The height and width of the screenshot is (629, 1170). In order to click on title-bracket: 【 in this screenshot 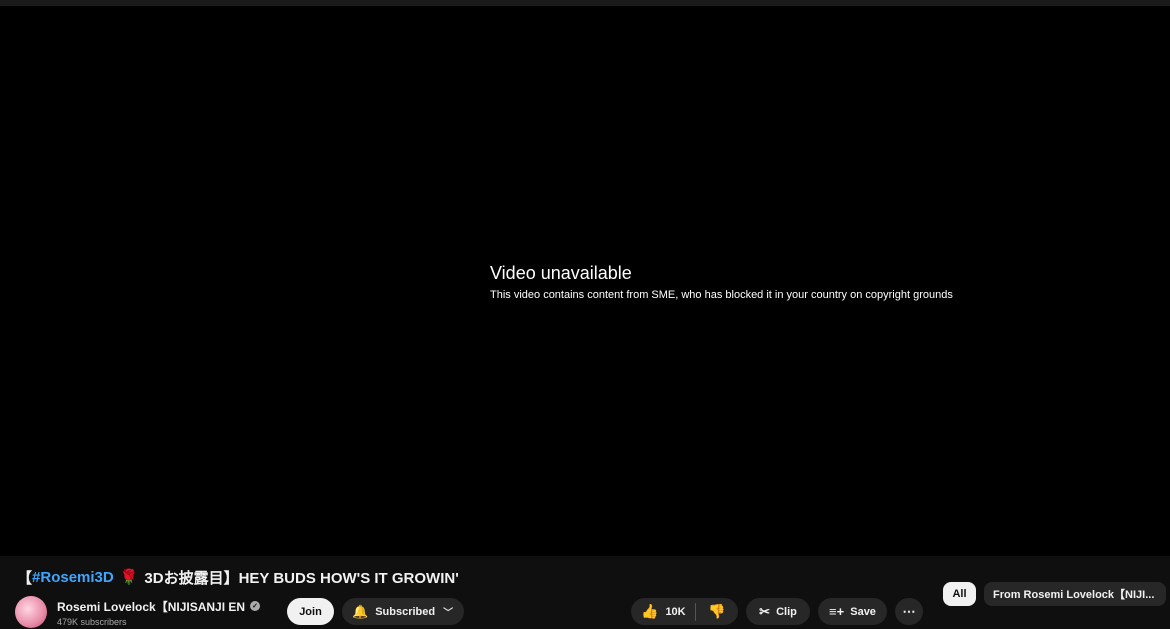, I will do `click(25, 578)`.